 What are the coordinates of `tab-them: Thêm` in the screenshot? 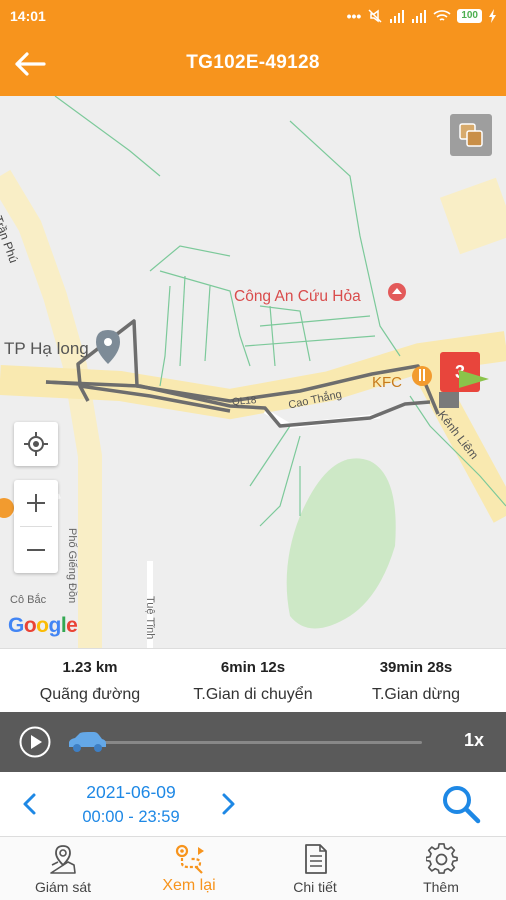 It's located at (441, 868).